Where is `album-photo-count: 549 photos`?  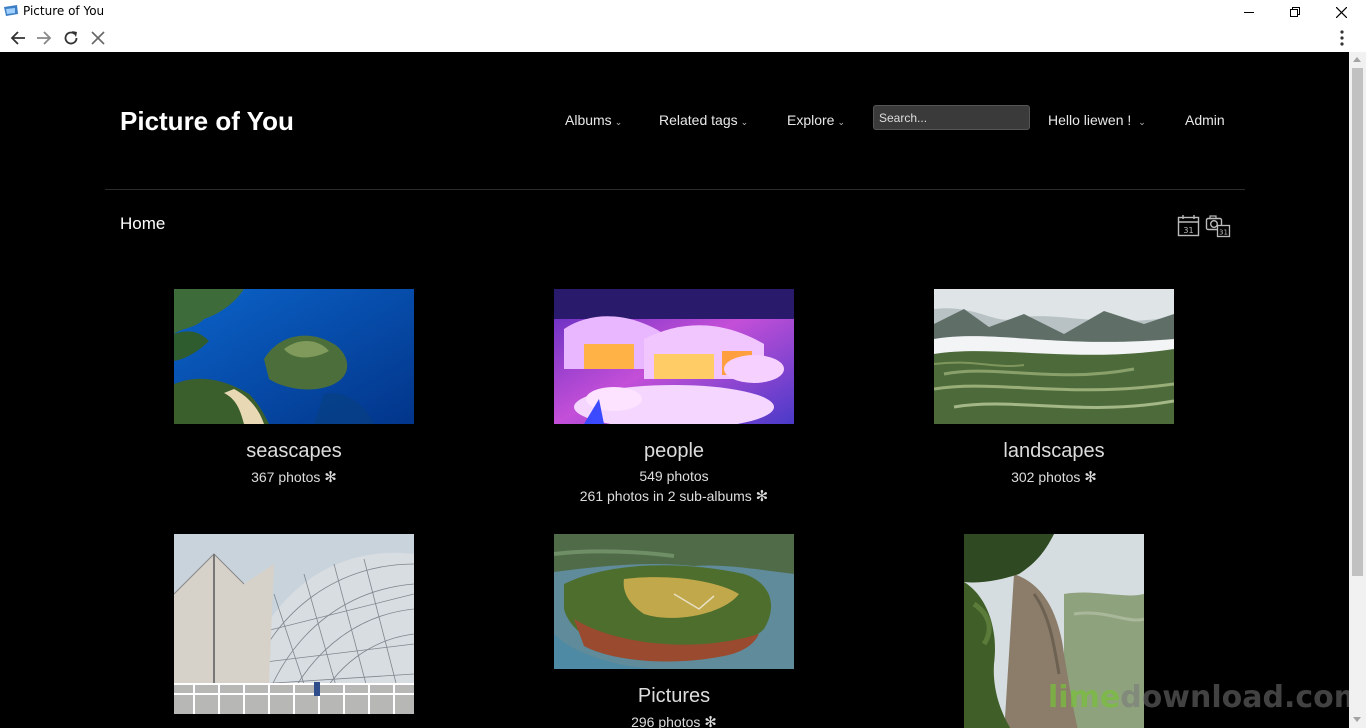
album-photo-count: 549 photos is located at coordinates (674, 476).